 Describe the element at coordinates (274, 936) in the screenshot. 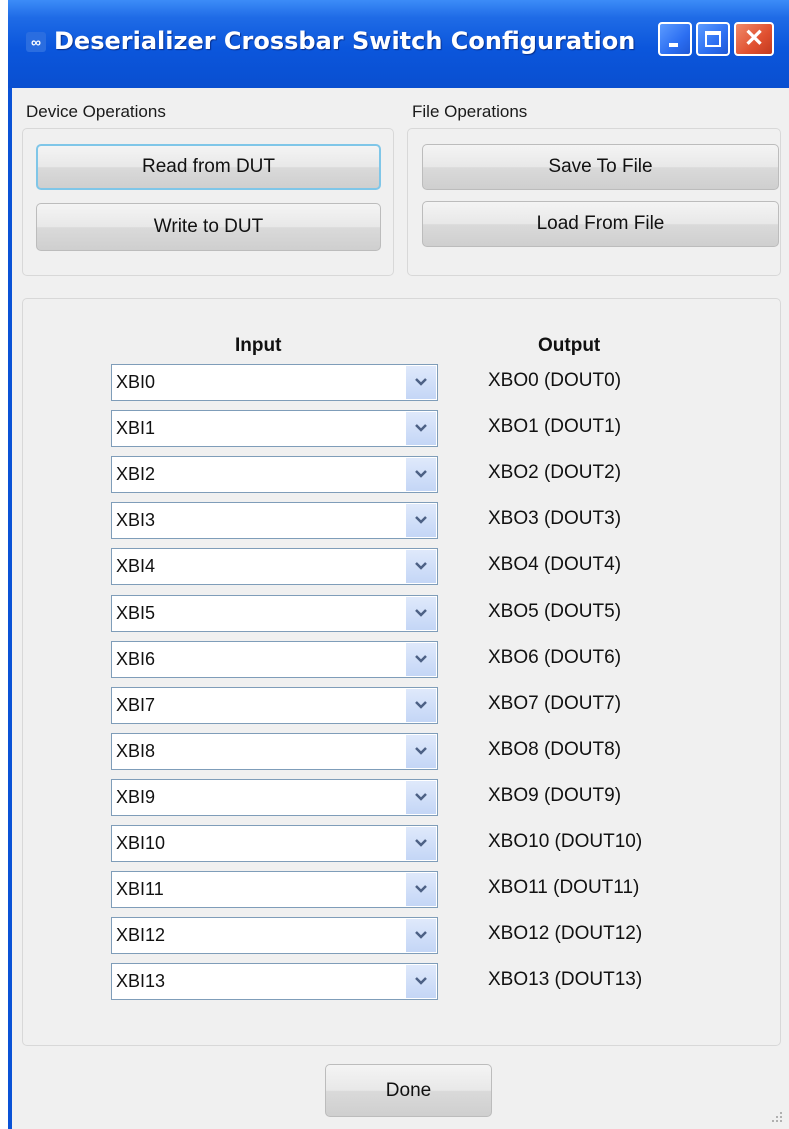

I see `input-select: XBI12` at that location.